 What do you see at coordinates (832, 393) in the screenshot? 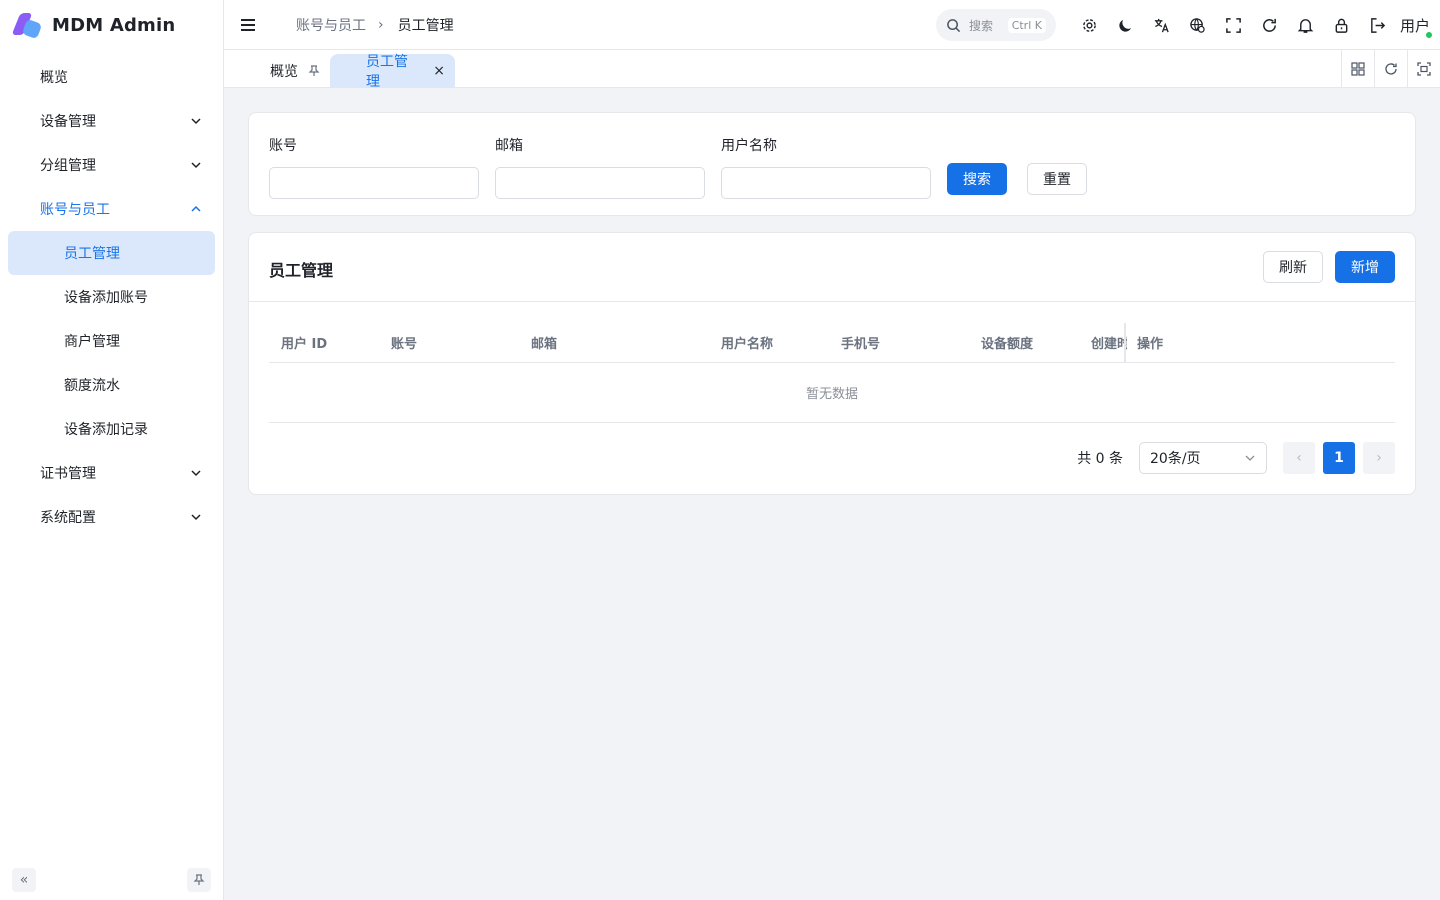
I see `empty-state: 暂无数据` at bounding box center [832, 393].